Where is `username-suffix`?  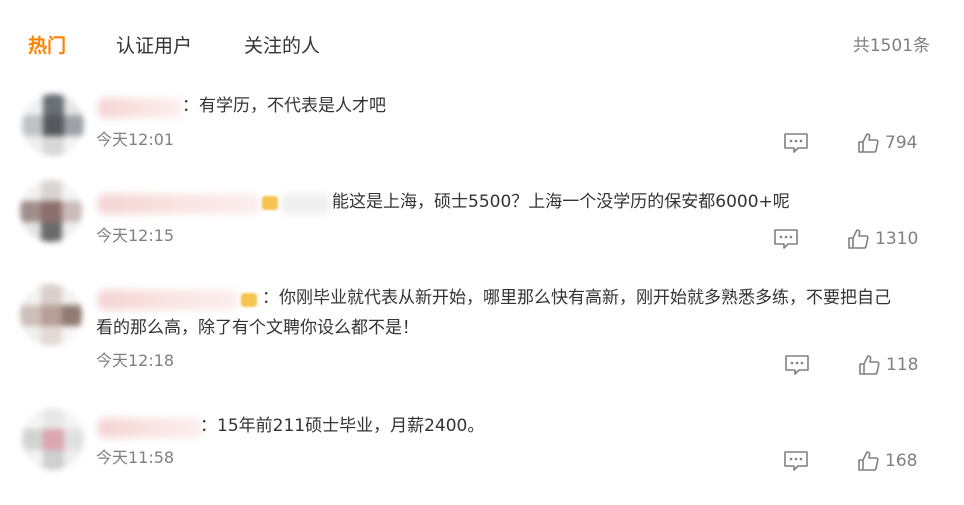
username-suffix is located at coordinates (306, 204).